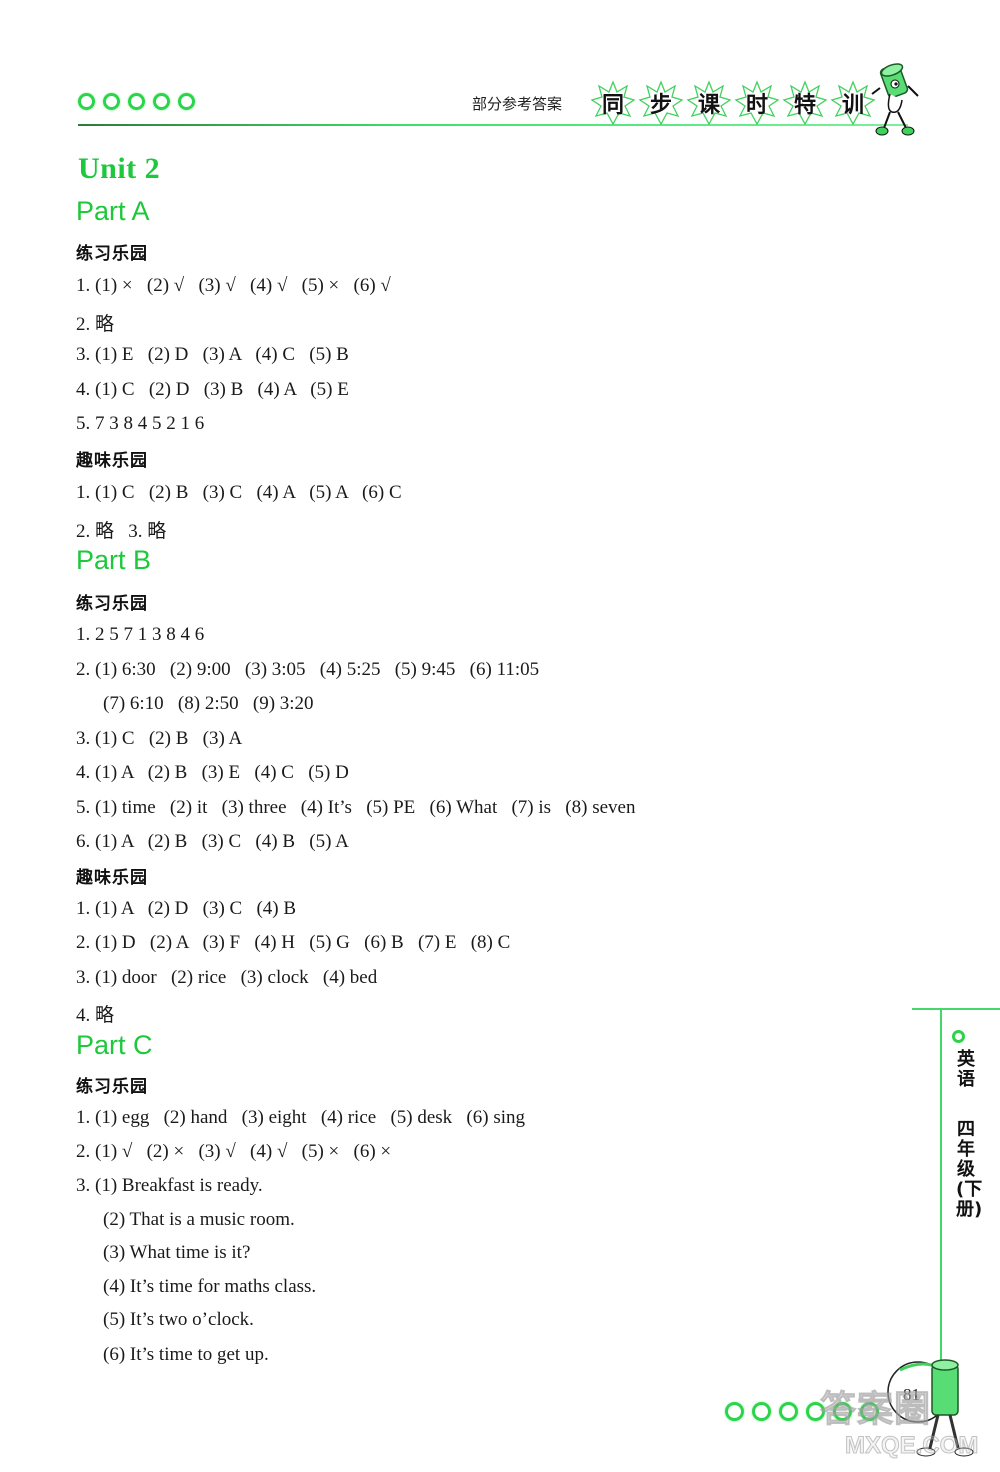 This screenshot has height=1472, width=1000. What do you see at coordinates (140, 634) in the screenshot?
I see `answer-line: 1. 2 5 7 1 3 8 4 6` at bounding box center [140, 634].